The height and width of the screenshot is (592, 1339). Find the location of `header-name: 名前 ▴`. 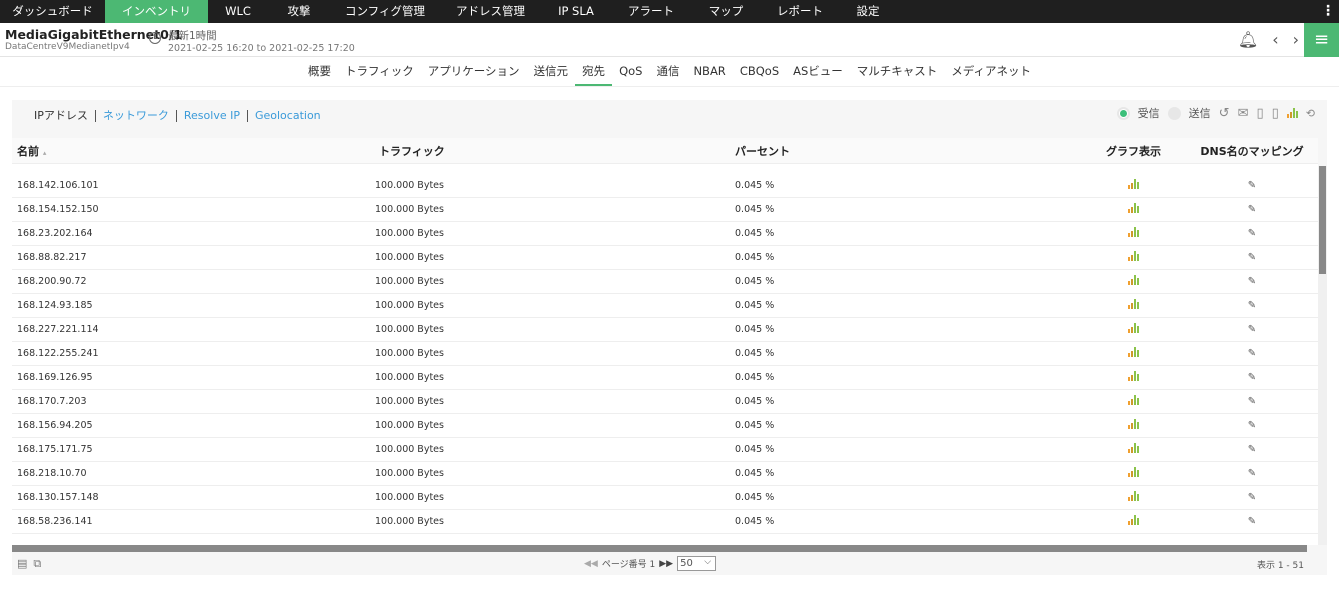

header-name: 名前 ▴ is located at coordinates (193, 151).